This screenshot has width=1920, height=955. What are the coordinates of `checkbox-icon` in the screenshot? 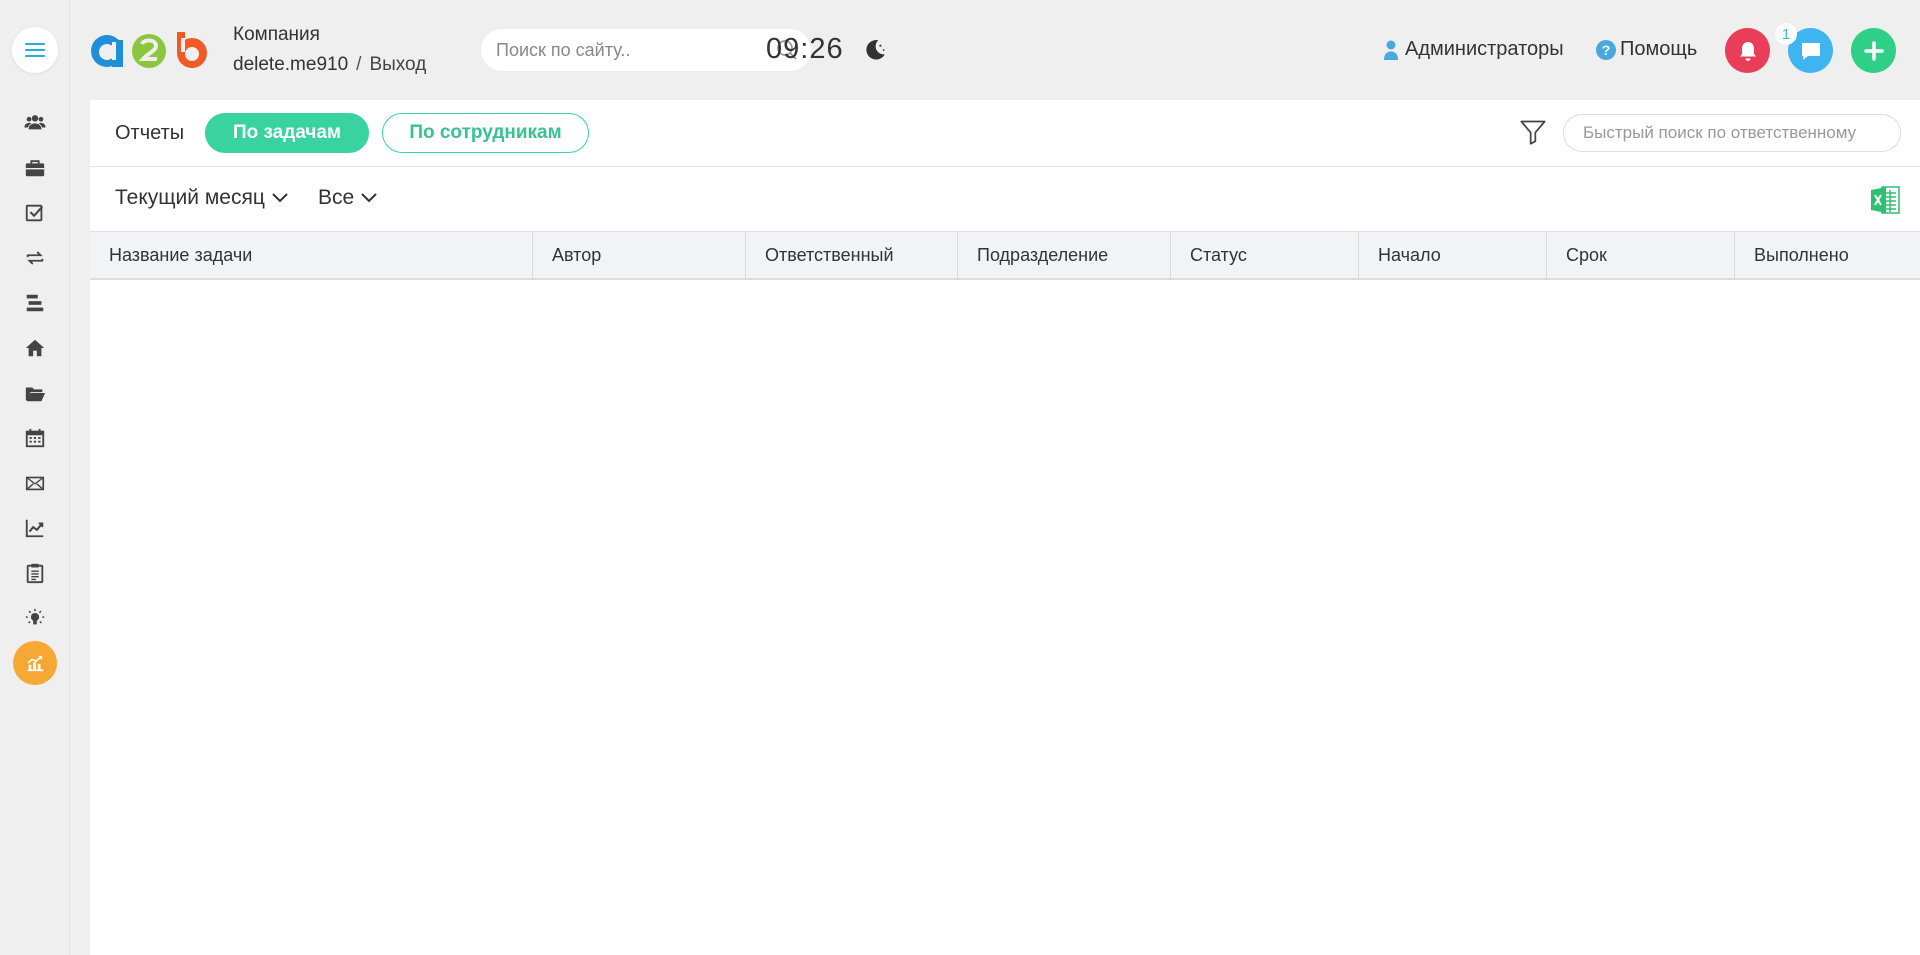 It's located at (34, 213).